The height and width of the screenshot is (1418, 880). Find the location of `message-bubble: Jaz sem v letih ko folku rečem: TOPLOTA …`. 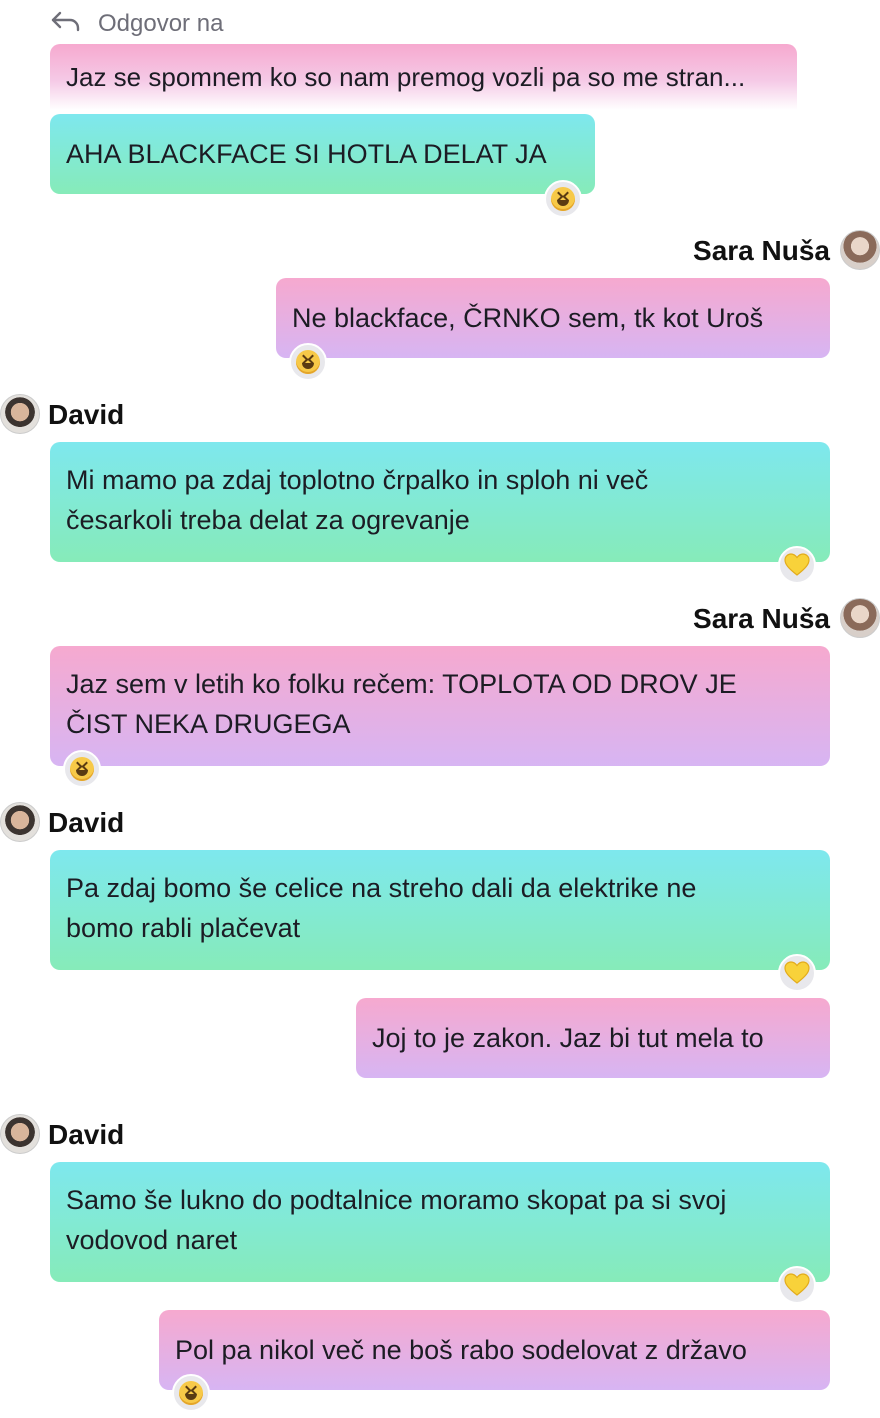

message-bubble: Jaz sem v letih ko folku rečem: TOPLOTA … is located at coordinates (440, 706).